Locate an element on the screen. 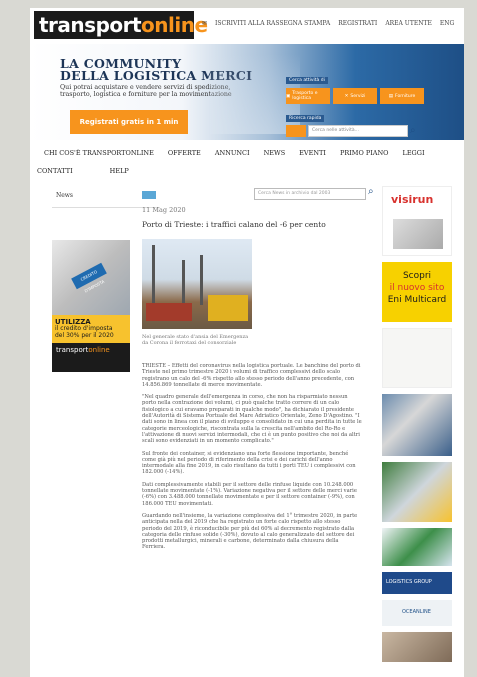 The image size is (477, 677). top-nav-register: REGISTRATI is located at coordinates (357, 23).